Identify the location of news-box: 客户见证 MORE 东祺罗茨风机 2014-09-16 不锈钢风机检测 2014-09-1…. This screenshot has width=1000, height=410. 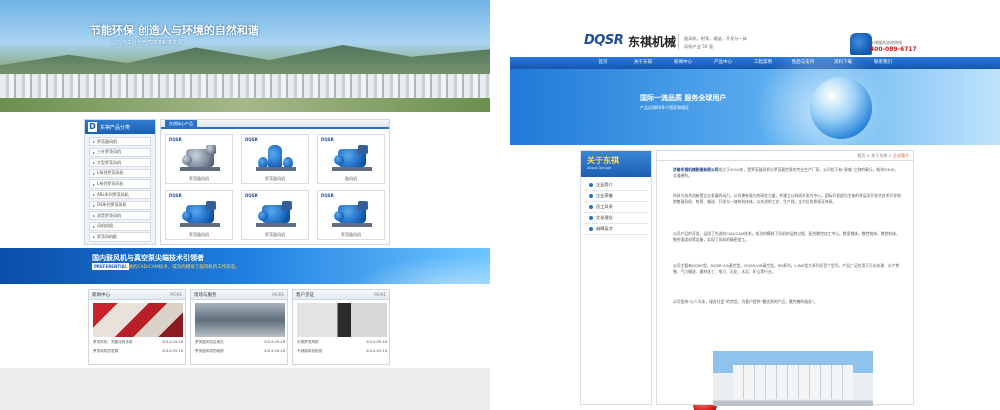
(341, 327).